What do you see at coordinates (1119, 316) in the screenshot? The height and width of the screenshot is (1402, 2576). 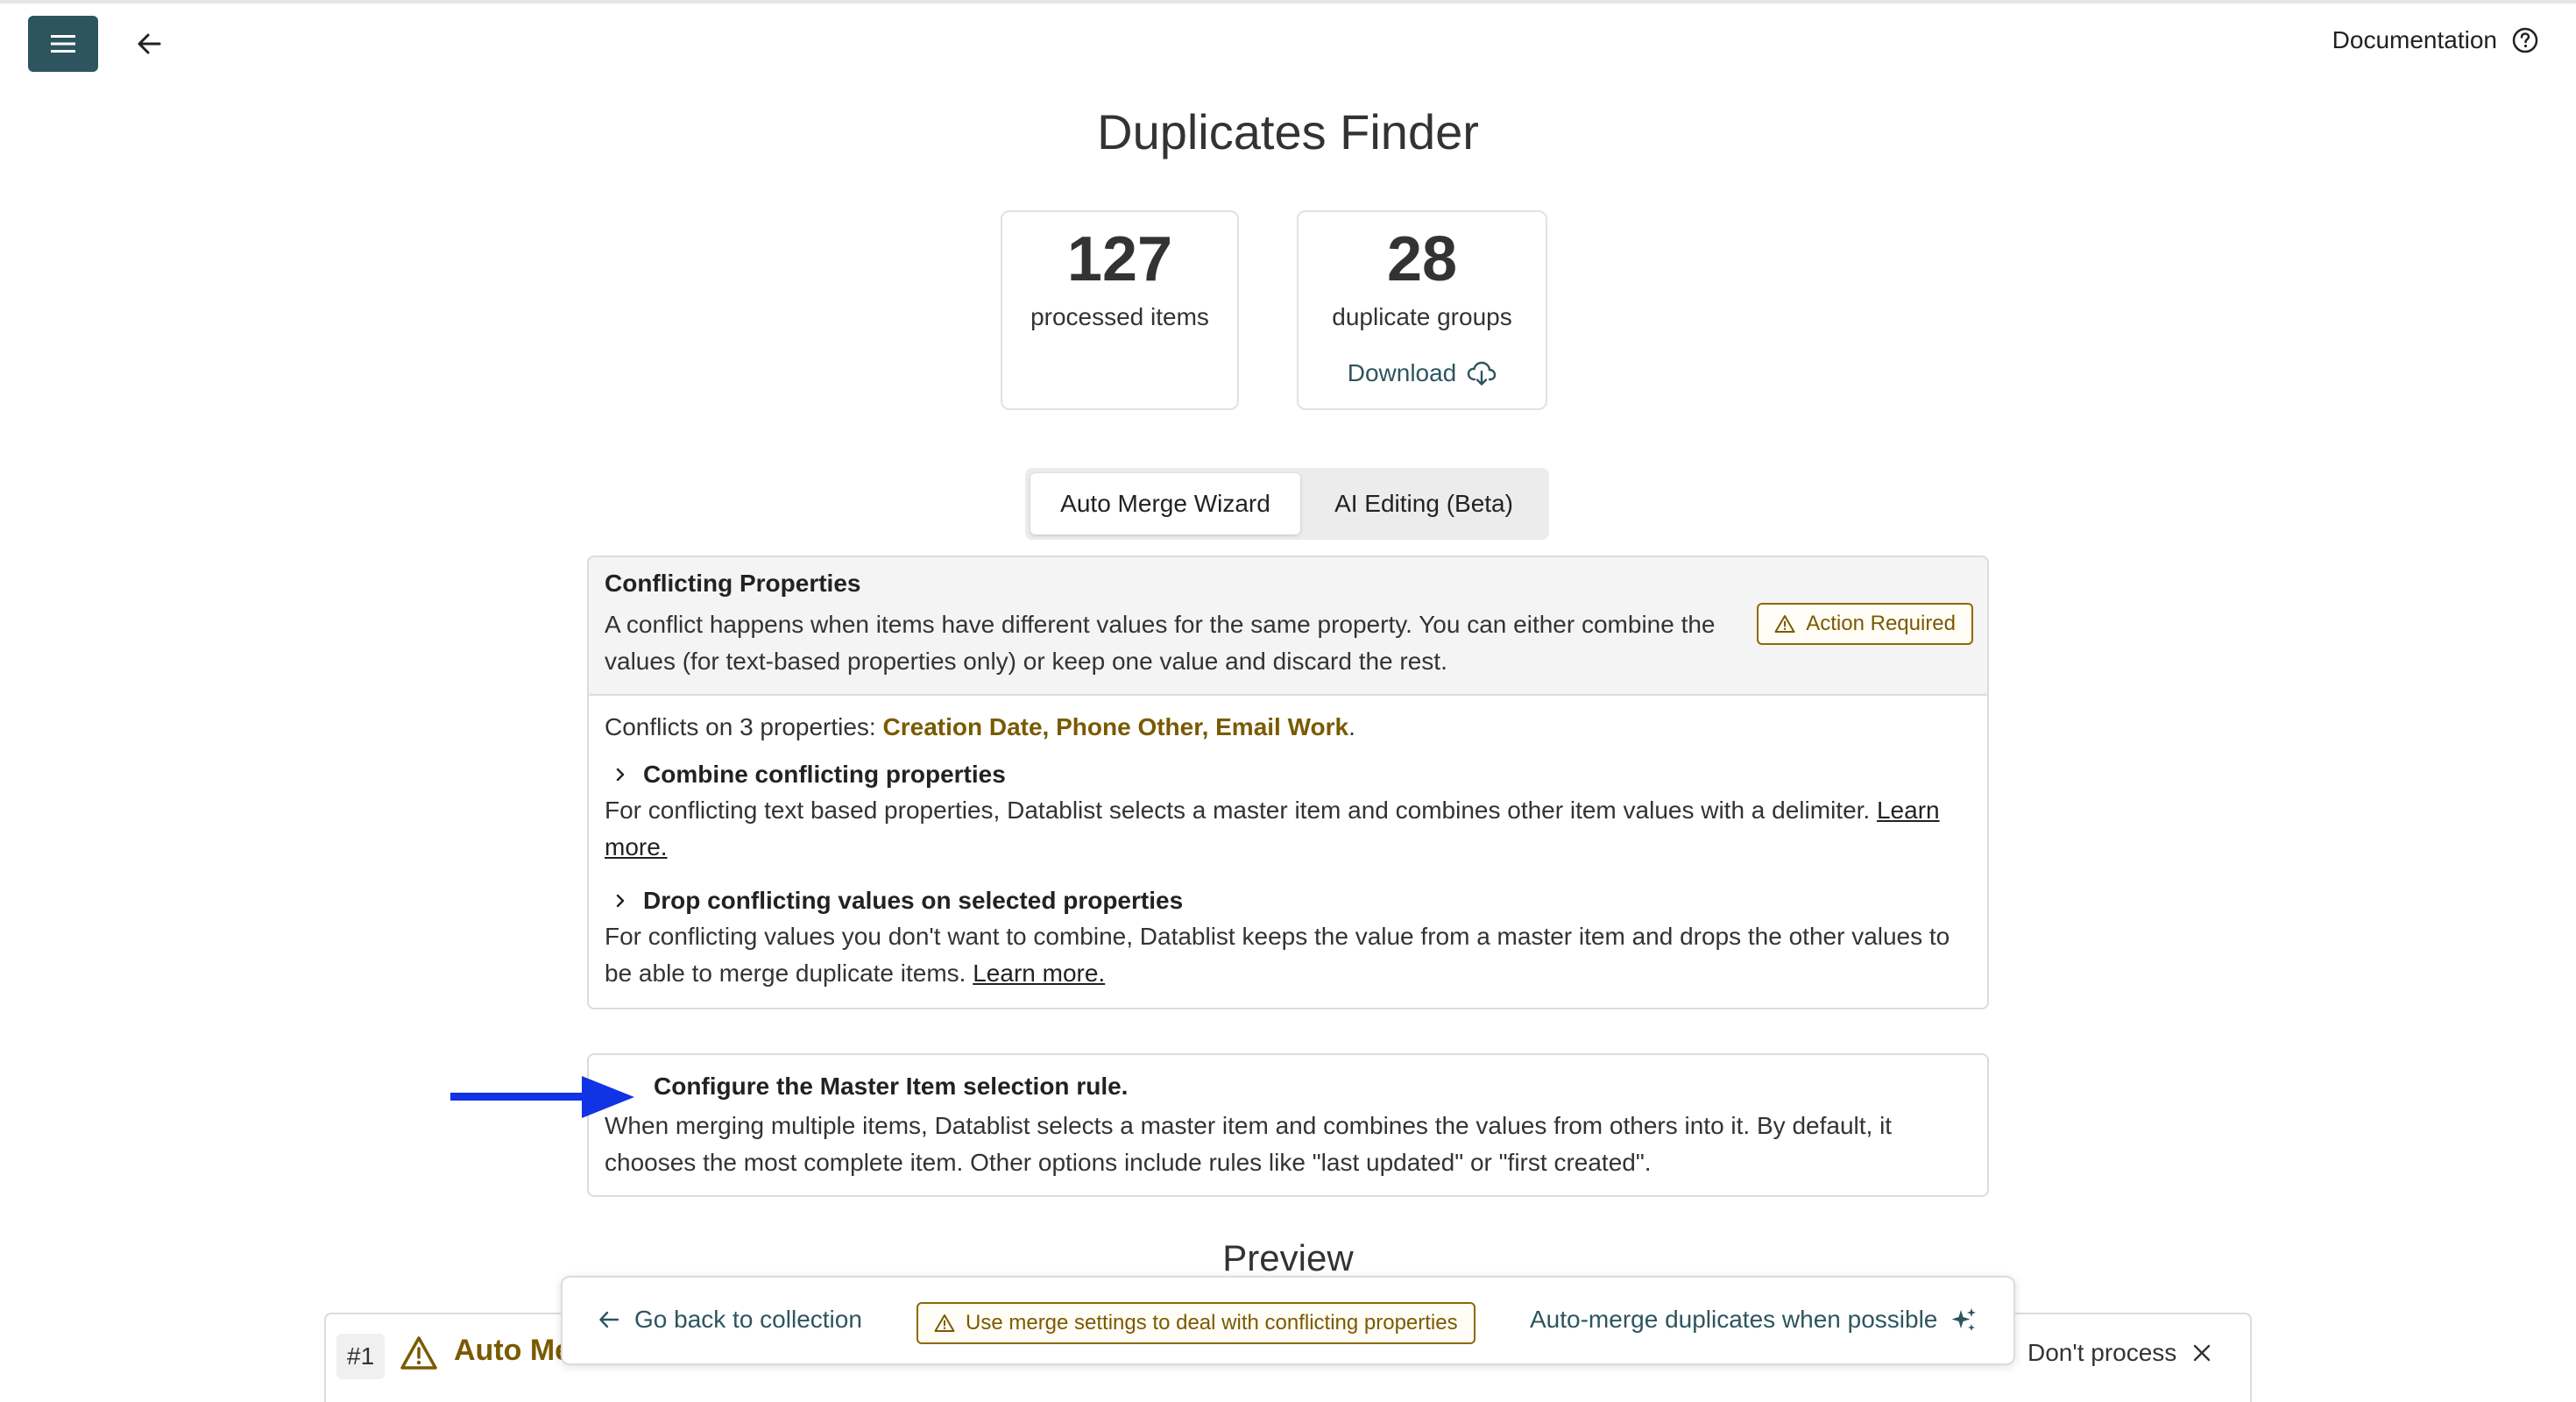 I see `processed-label: processed items` at bounding box center [1119, 316].